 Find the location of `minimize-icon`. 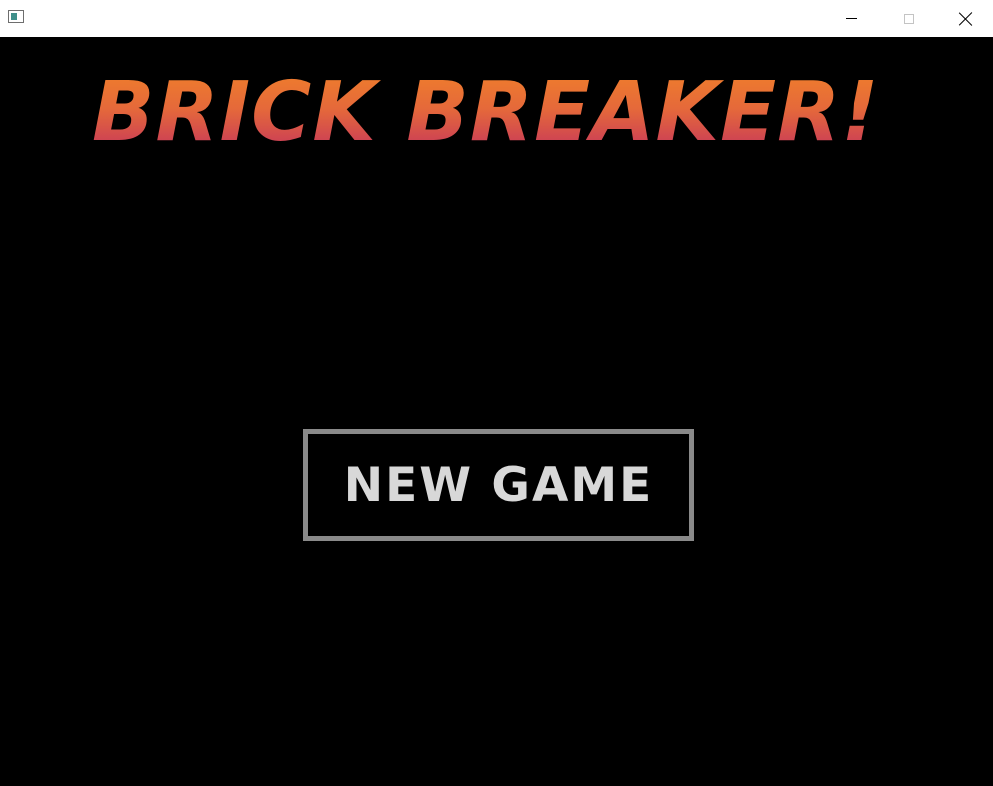

minimize-icon is located at coordinates (851, 18).